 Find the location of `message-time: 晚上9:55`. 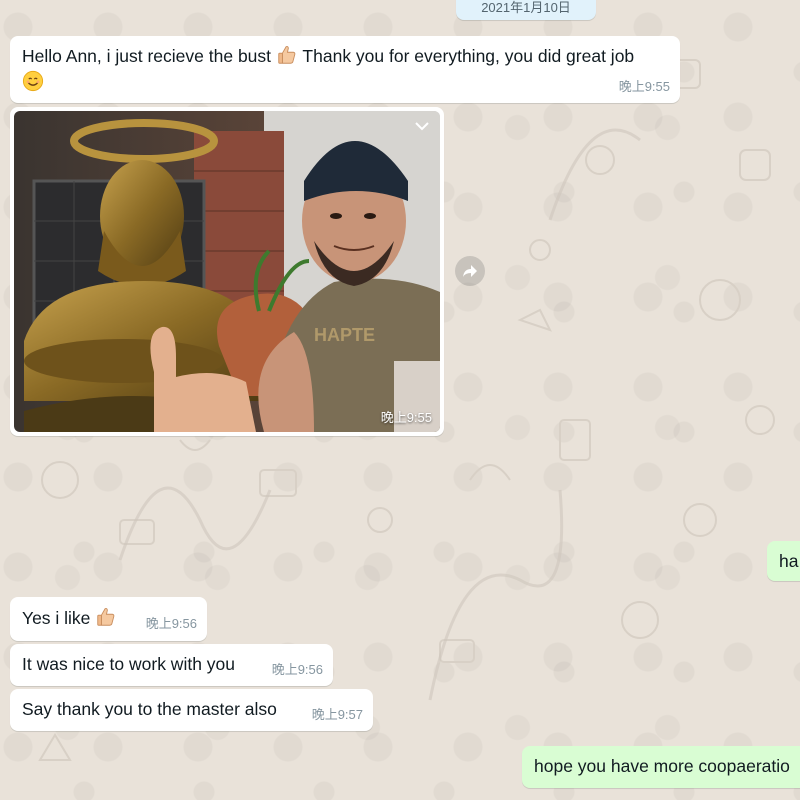

message-time: 晚上9:55 is located at coordinates (644, 86).